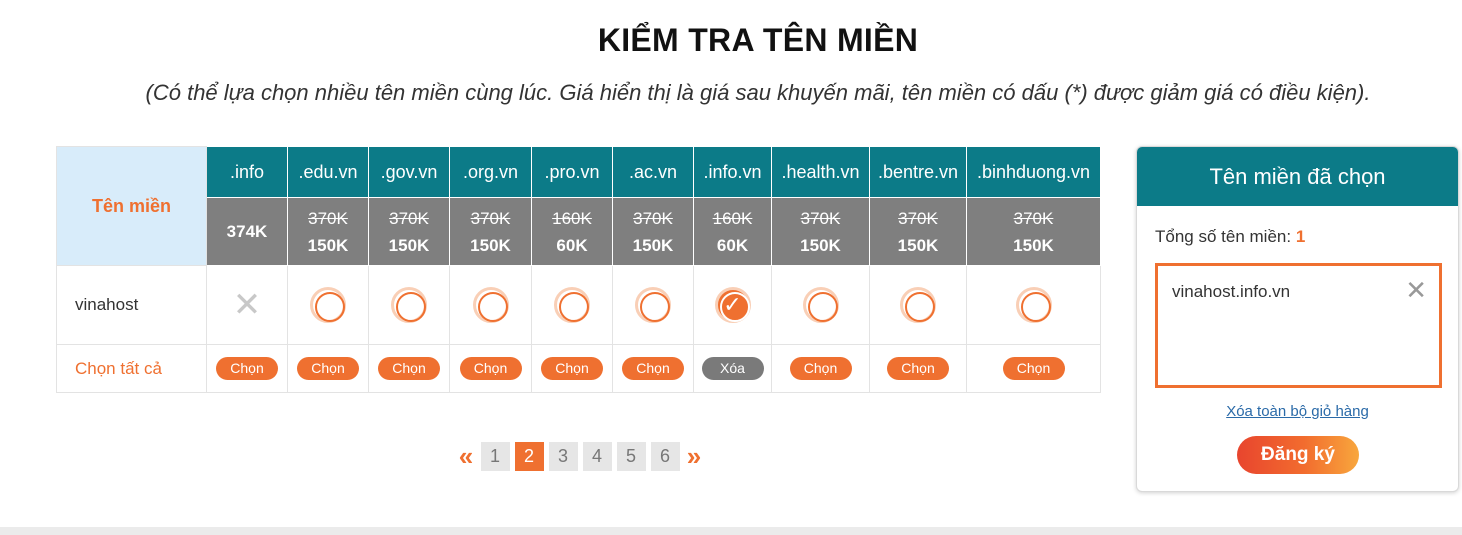  Describe the element at coordinates (653, 172) in the screenshot. I see `extension-header: .ac.vn` at that location.